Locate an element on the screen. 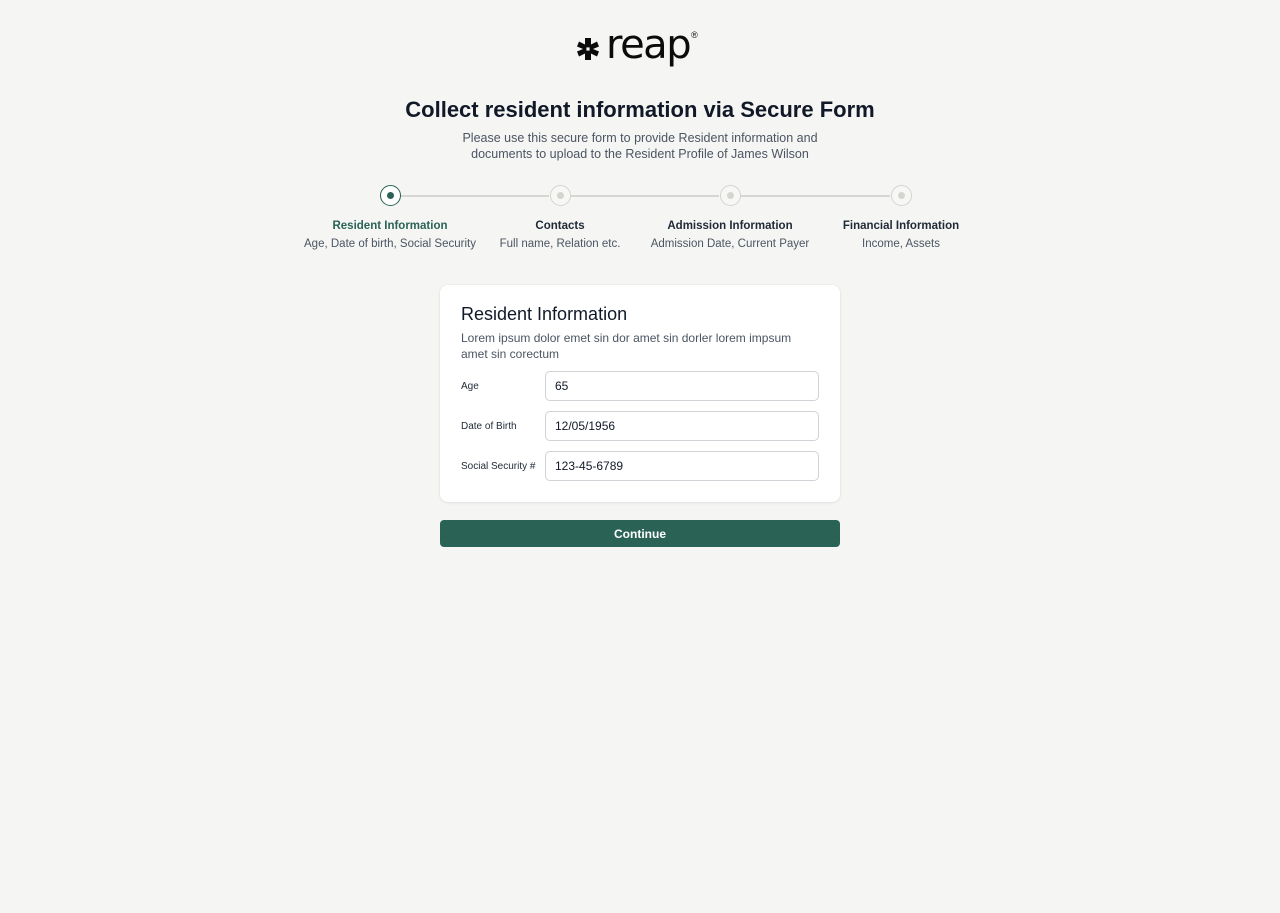 This screenshot has height=913, width=1280. age-label: Age is located at coordinates (470, 386).